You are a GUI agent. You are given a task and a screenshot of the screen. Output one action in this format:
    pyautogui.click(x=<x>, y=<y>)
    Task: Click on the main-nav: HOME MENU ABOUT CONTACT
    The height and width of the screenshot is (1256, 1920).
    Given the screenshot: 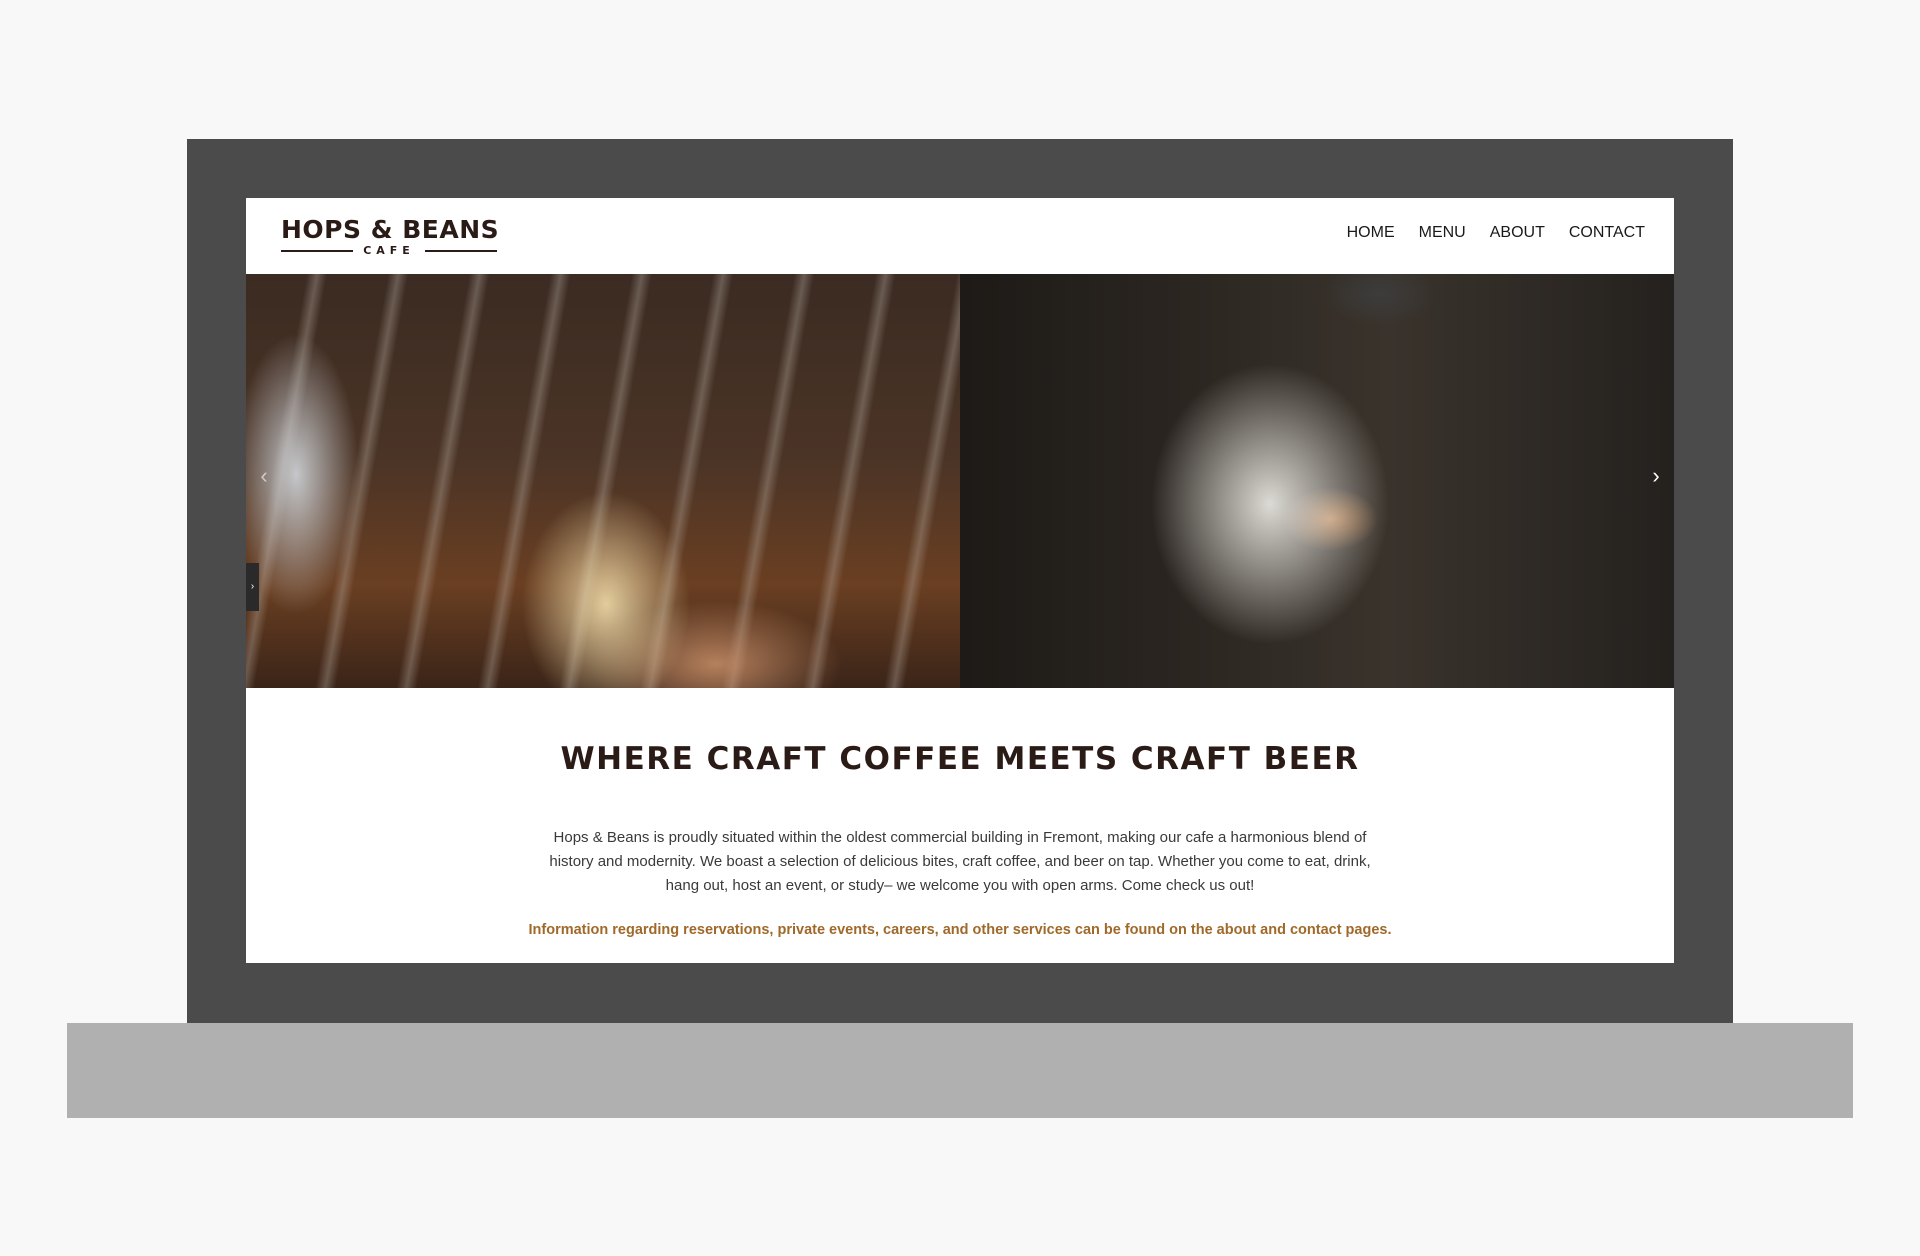 What is the action you would take?
    pyautogui.click(x=1496, y=233)
    